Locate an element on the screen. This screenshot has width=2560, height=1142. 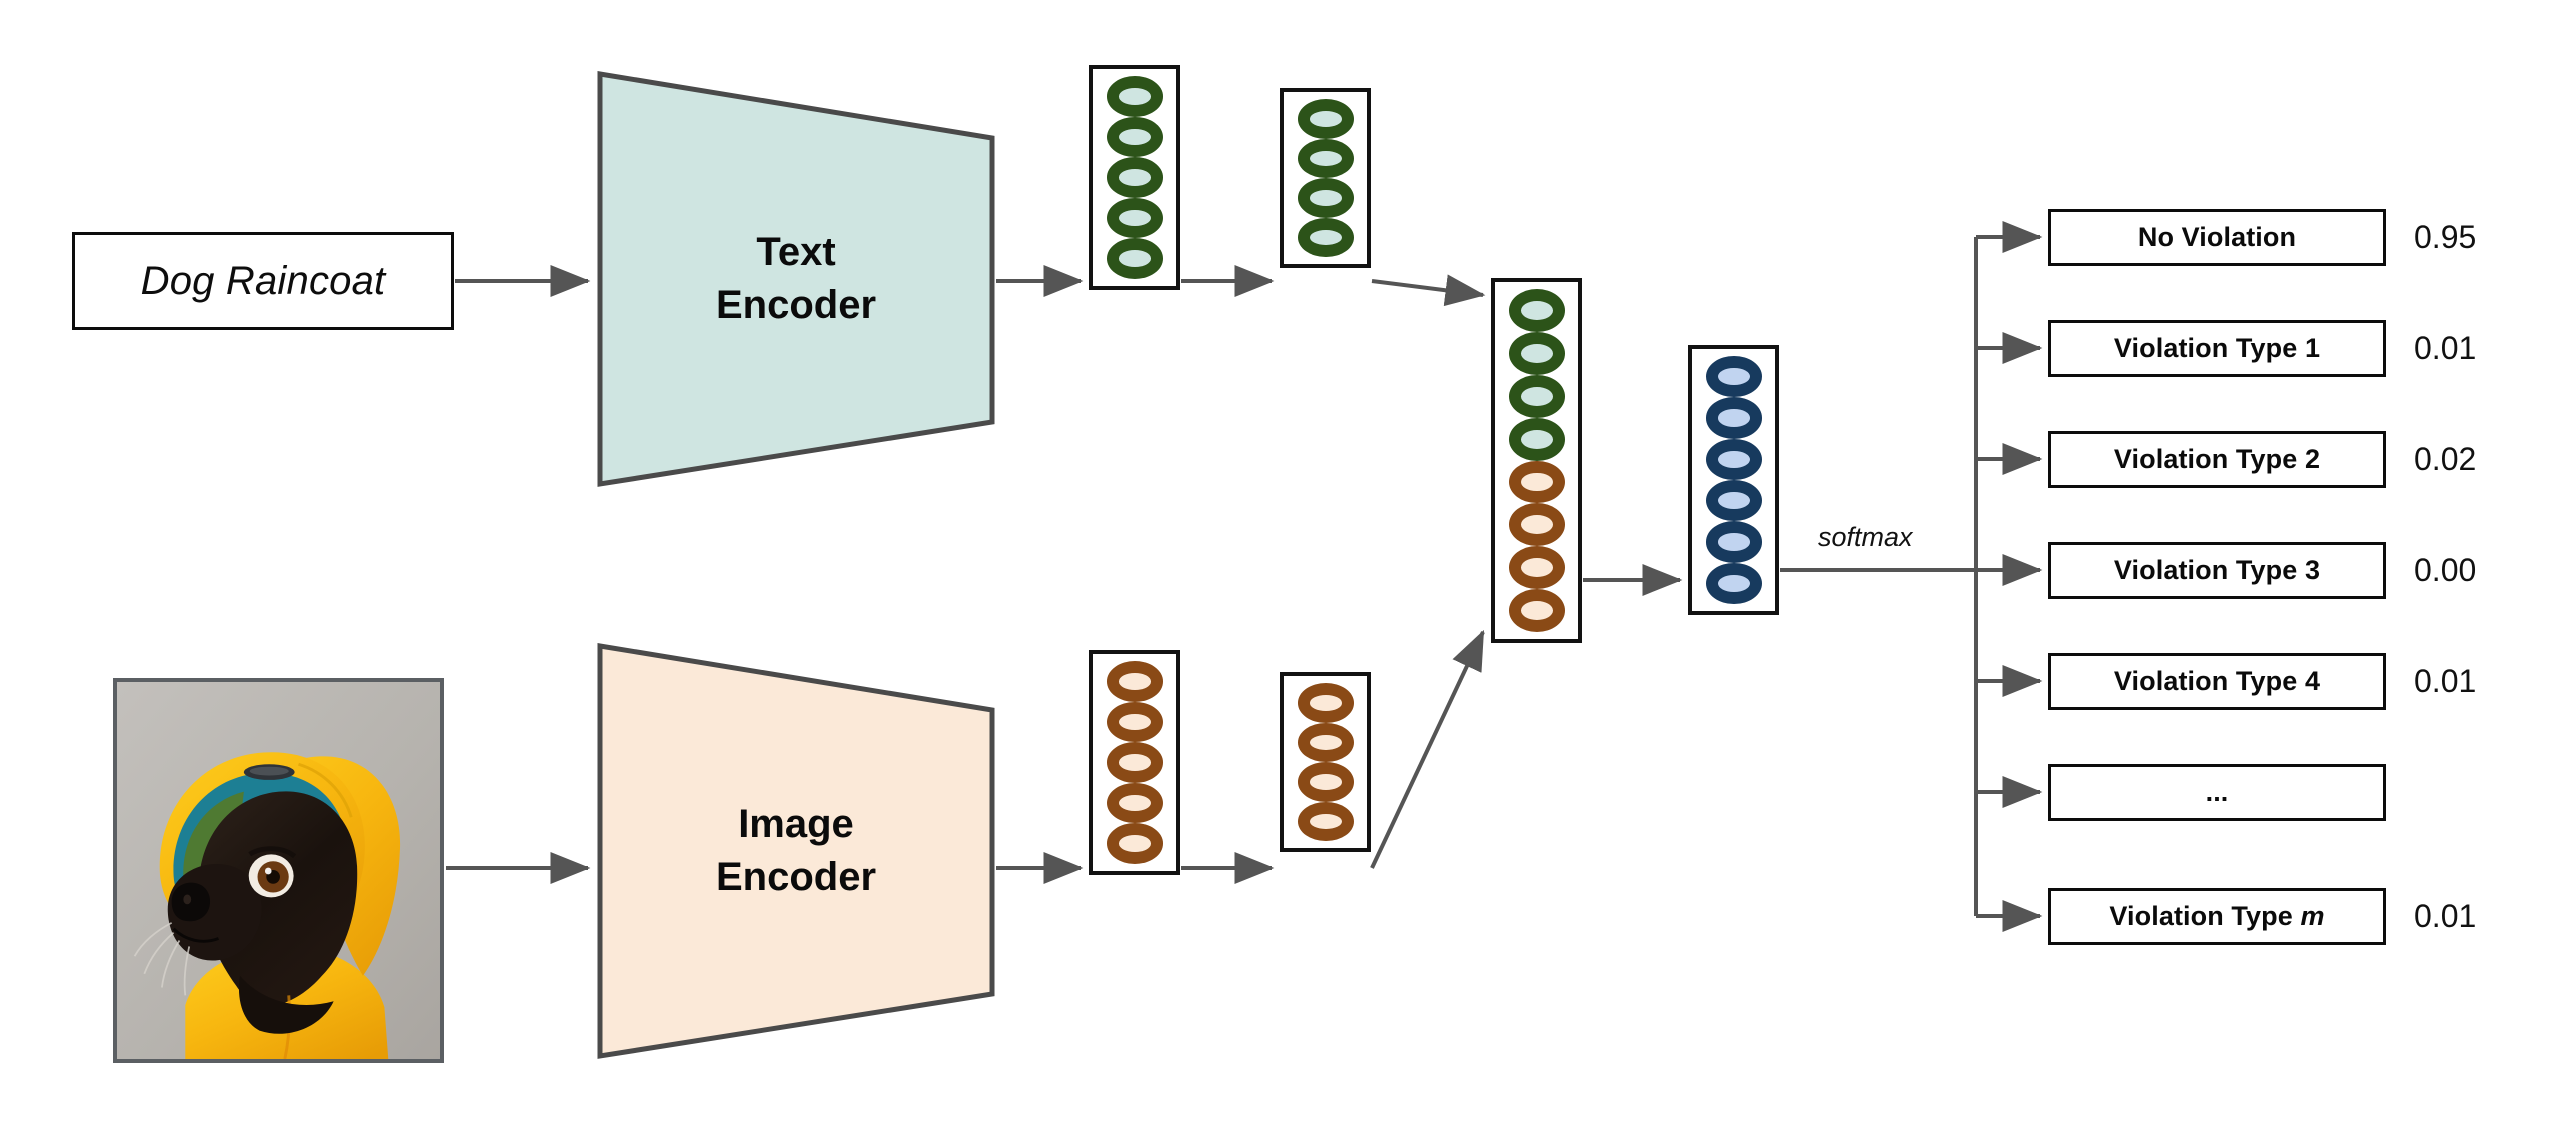
output-box-no-violation: No Violation is located at coordinates (2217, 237).